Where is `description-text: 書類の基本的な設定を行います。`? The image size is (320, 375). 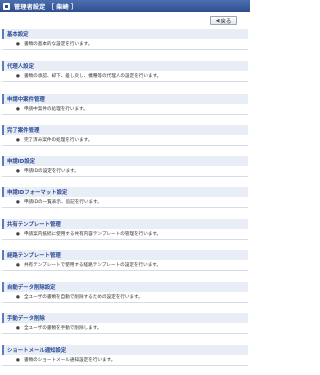
description-text: 書類の基本的な設定を行います。 is located at coordinates (58, 44).